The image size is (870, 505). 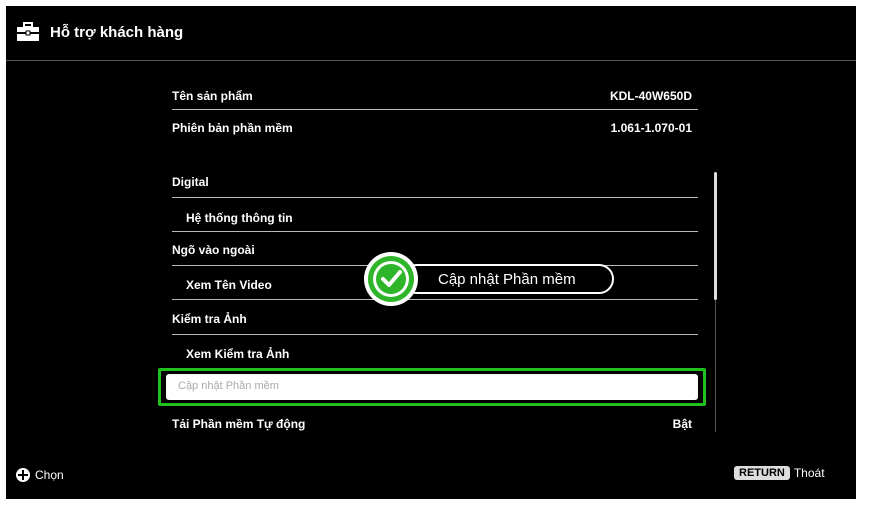 I want to click on menu-item-label: Cập nhật Phần mềm, so click(x=228, y=386).